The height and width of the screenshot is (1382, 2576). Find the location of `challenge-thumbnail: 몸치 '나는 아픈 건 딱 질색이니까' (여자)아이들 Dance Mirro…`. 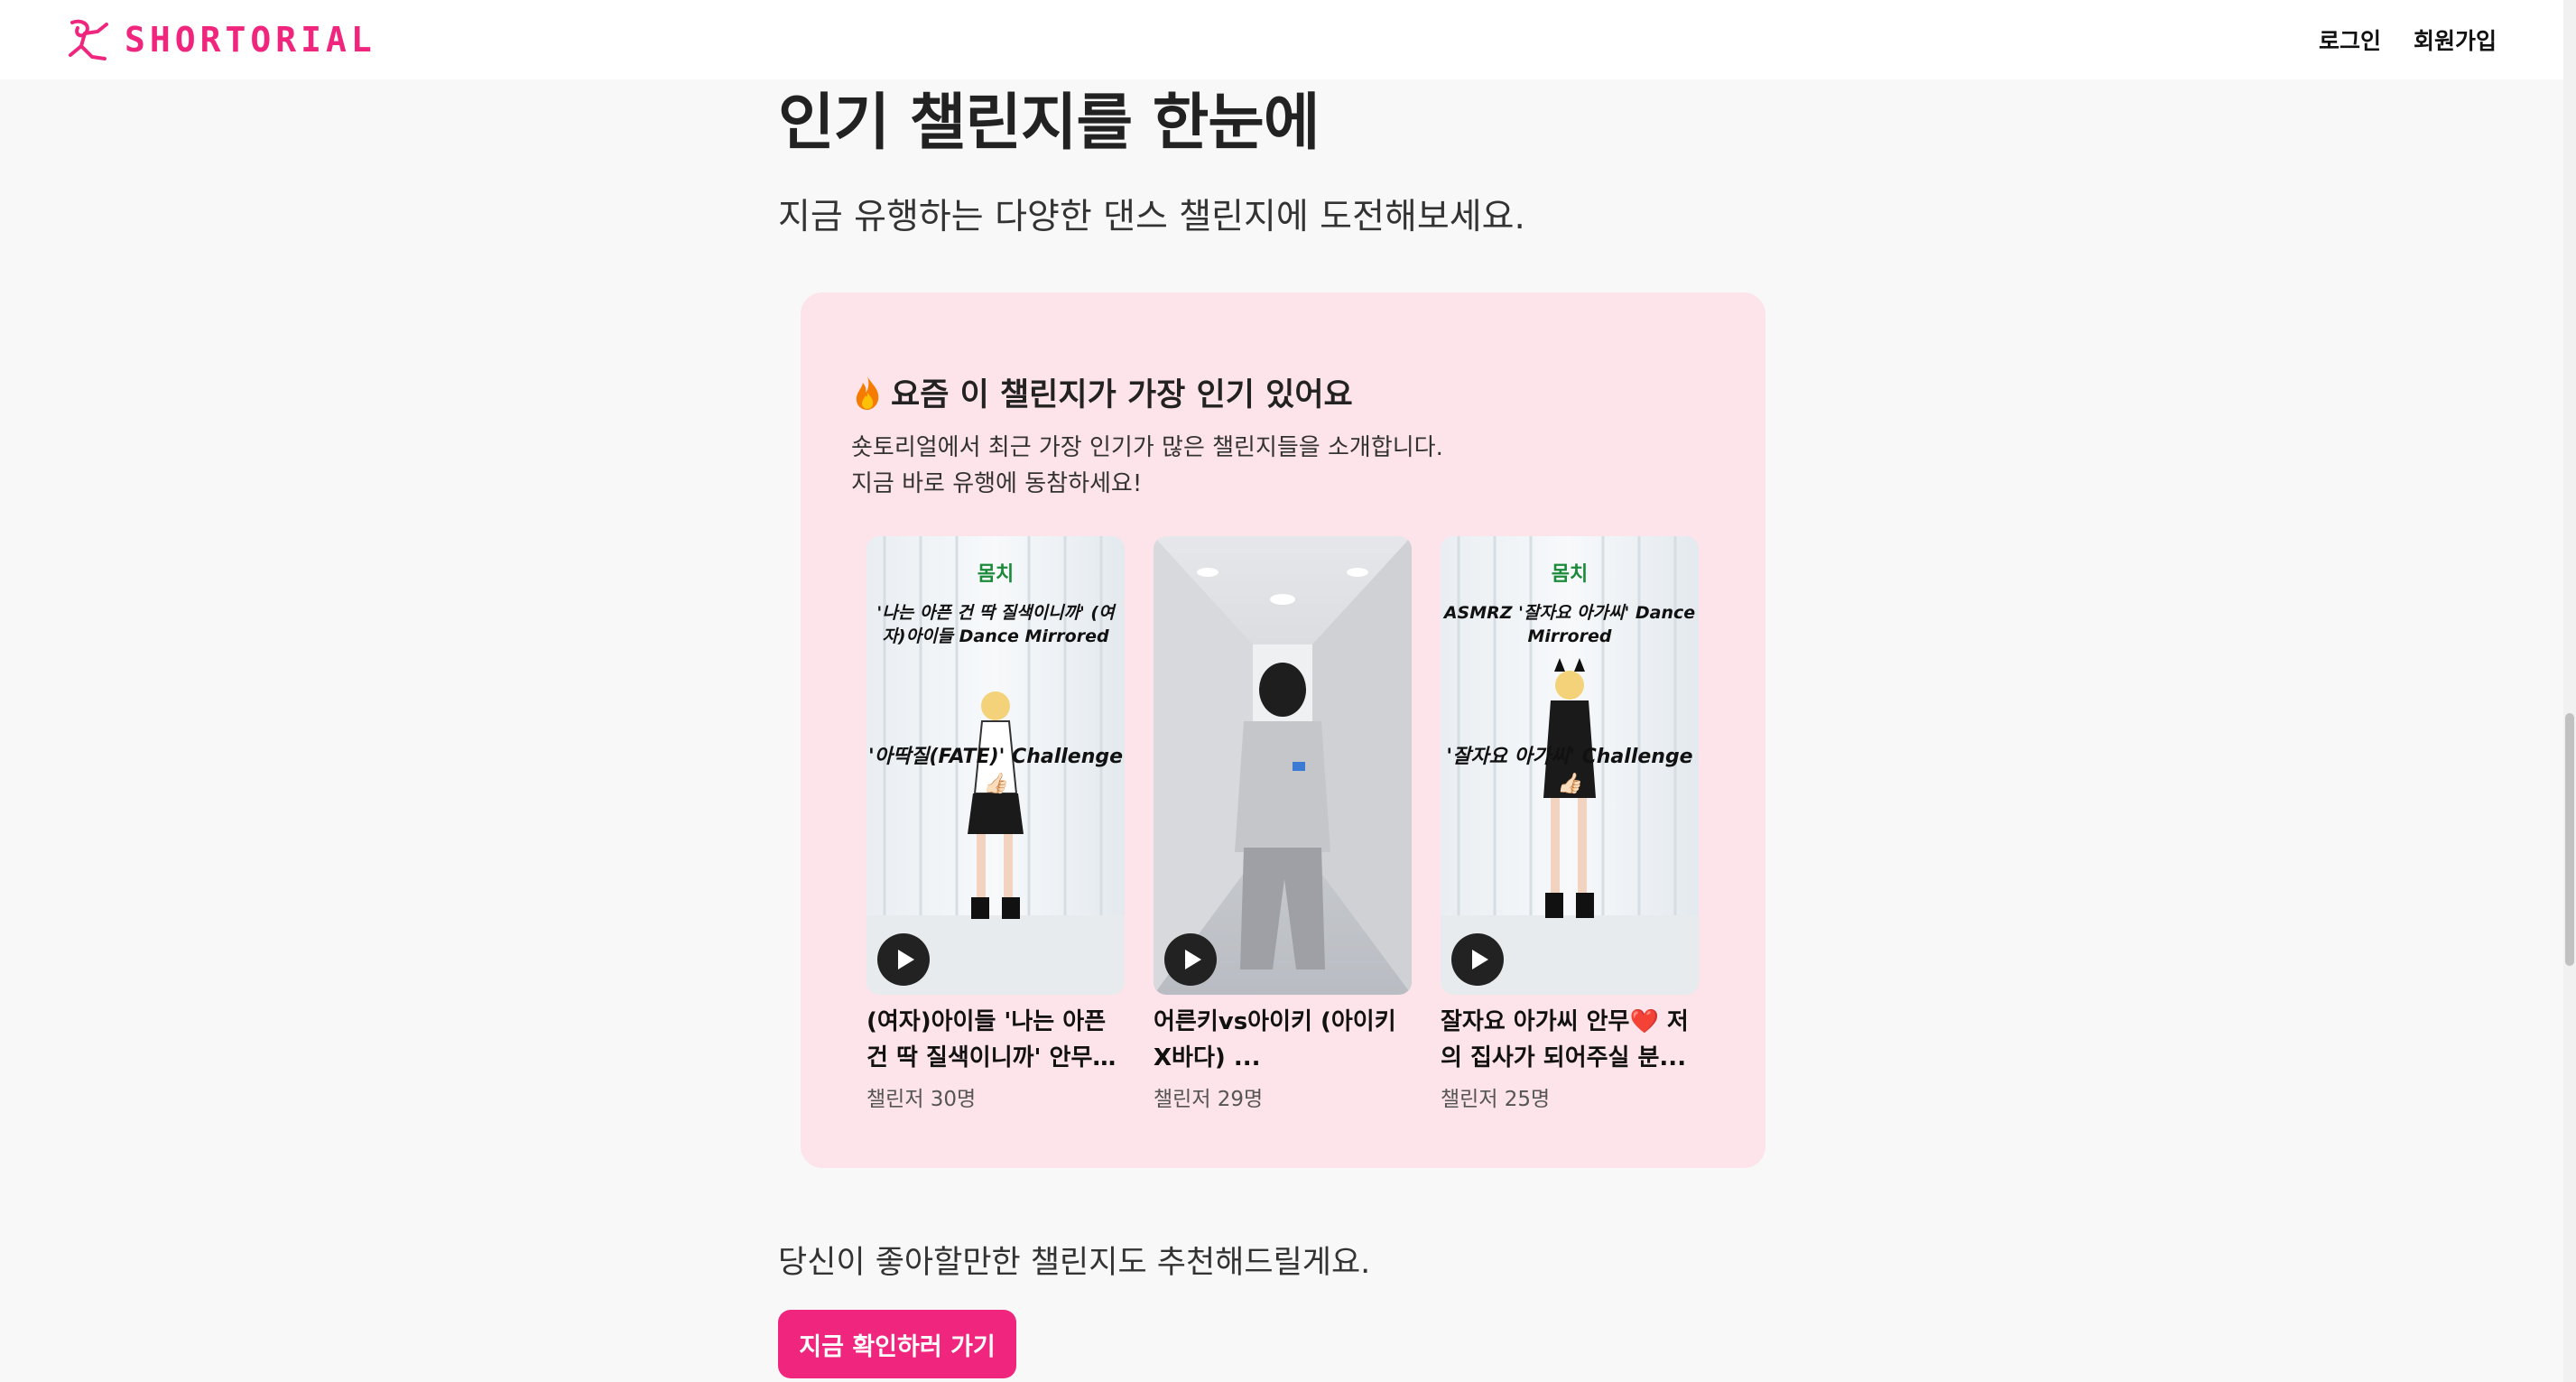

challenge-thumbnail: 몸치 '나는 아픈 건 딱 질색이니까' (여자)아이들 Dance Mirro… is located at coordinates (995, 765).